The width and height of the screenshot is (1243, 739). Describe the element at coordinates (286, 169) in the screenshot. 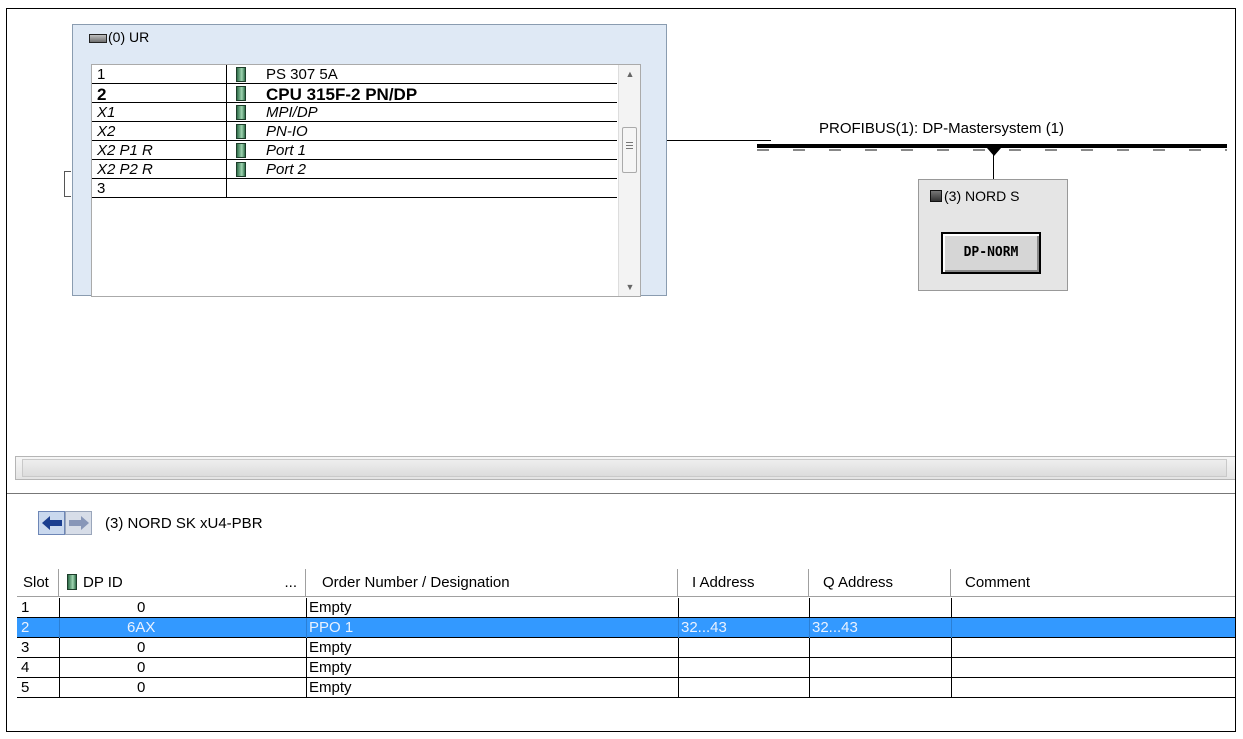

I see `rack-module-name: Port 2` at that location.